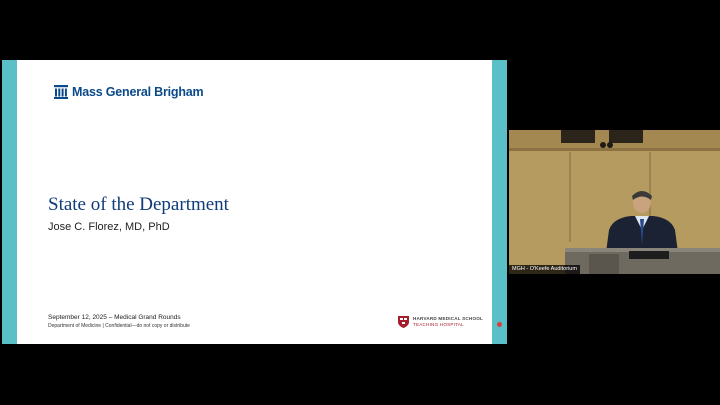  What do you see at coordinates (403, 322) in the screenshot?
I see `harvard-shield-icon` at bounding box center [403, 322].